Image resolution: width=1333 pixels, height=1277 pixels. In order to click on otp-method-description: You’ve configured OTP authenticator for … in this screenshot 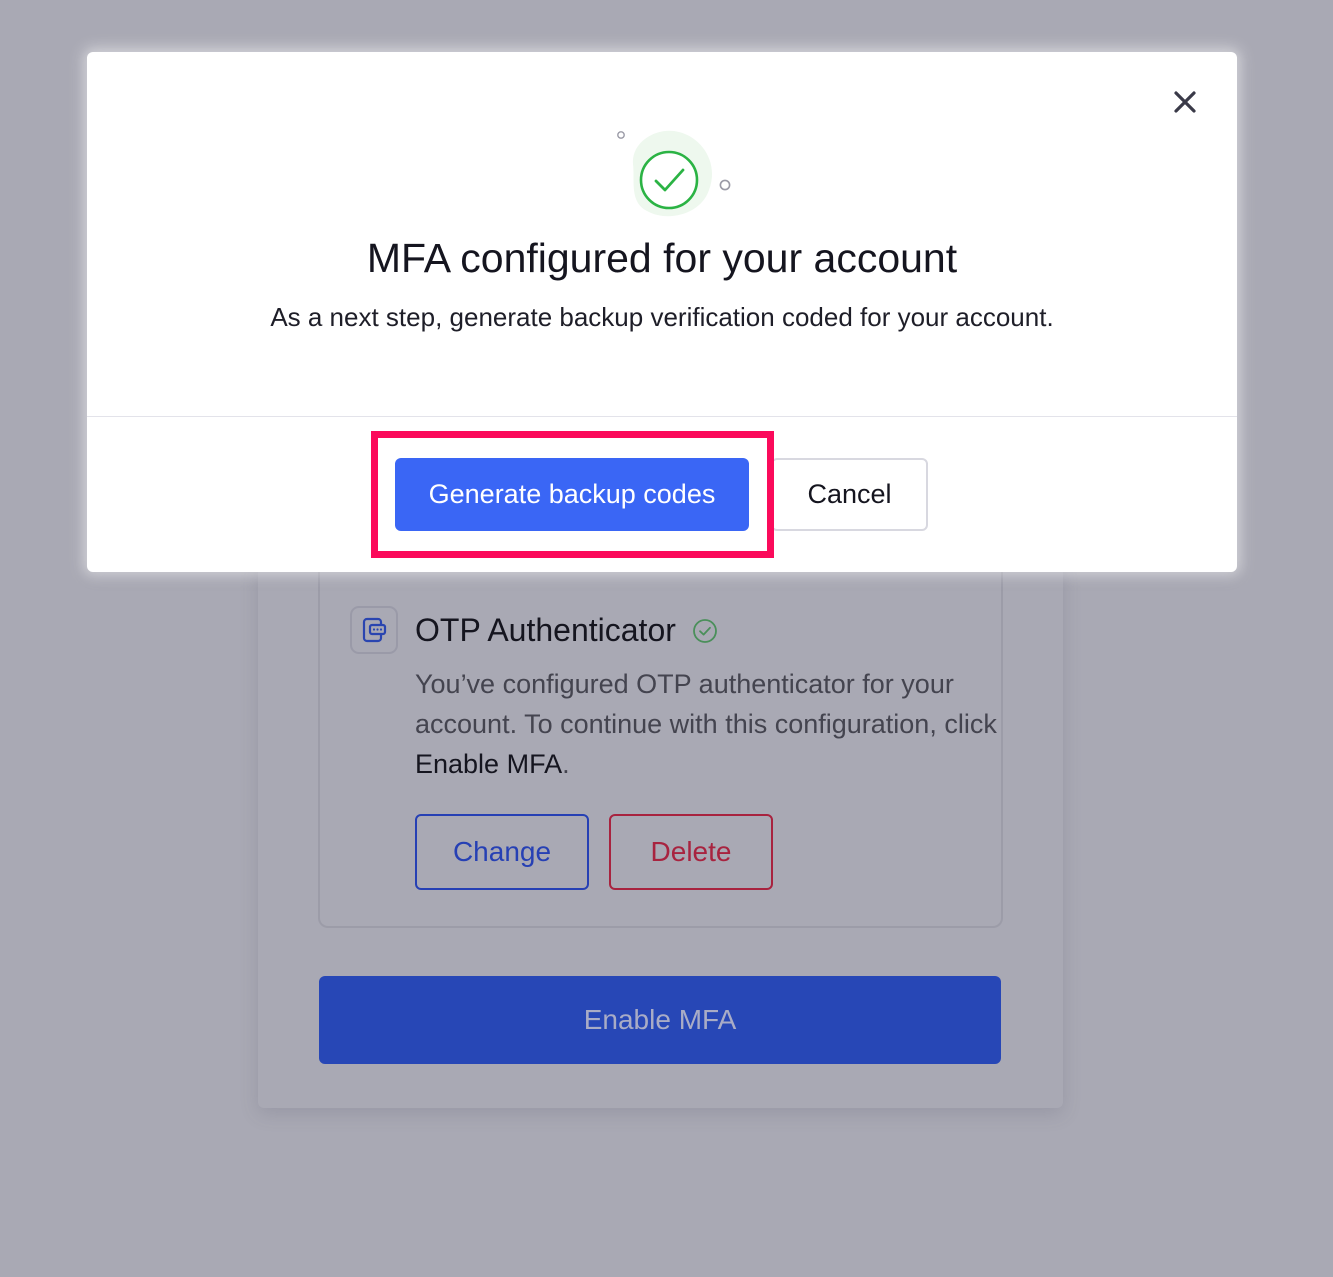, I will do `click(710, 724)`.